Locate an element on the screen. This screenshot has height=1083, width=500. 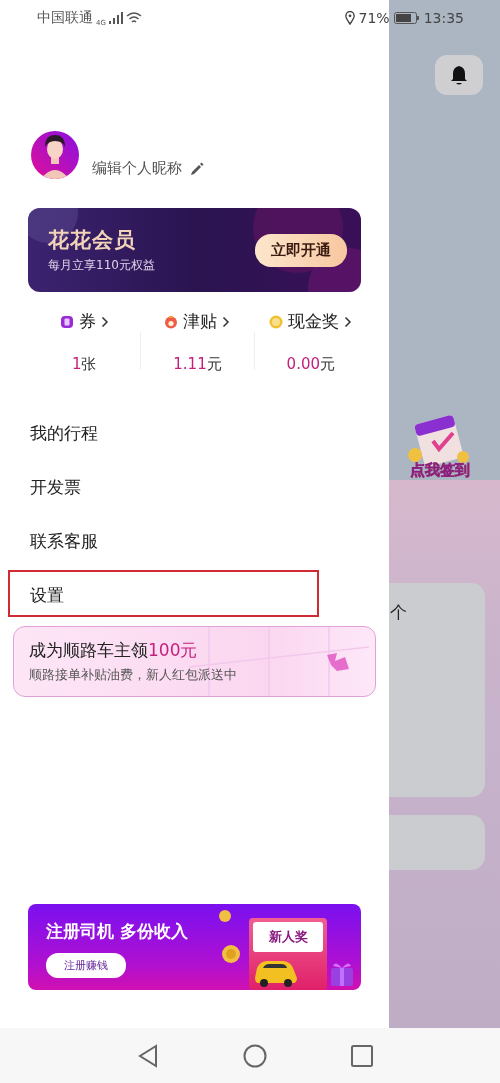
menu-item: 联系客服 is located at coordinates (163, 539).